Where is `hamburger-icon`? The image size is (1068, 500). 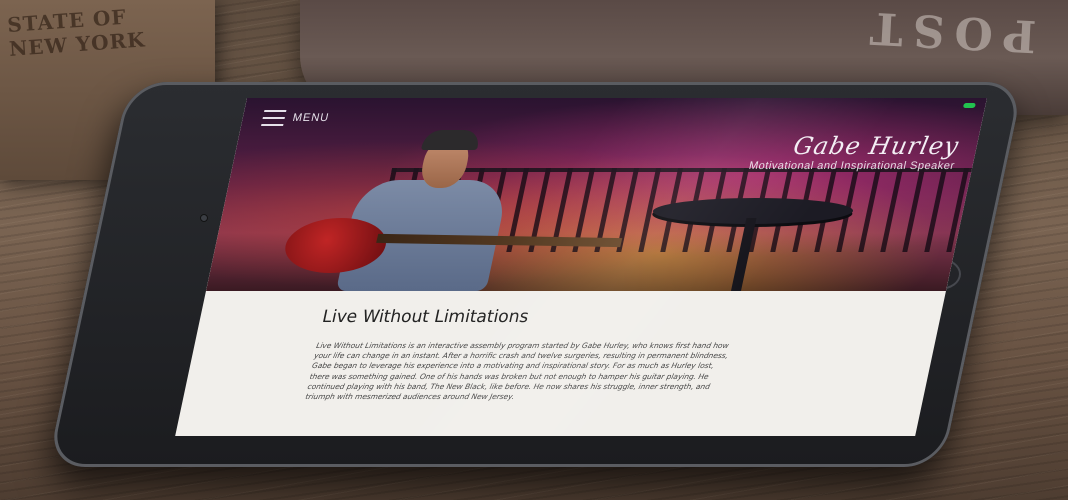
hamburger-icon is located at coordinates (274, 118).